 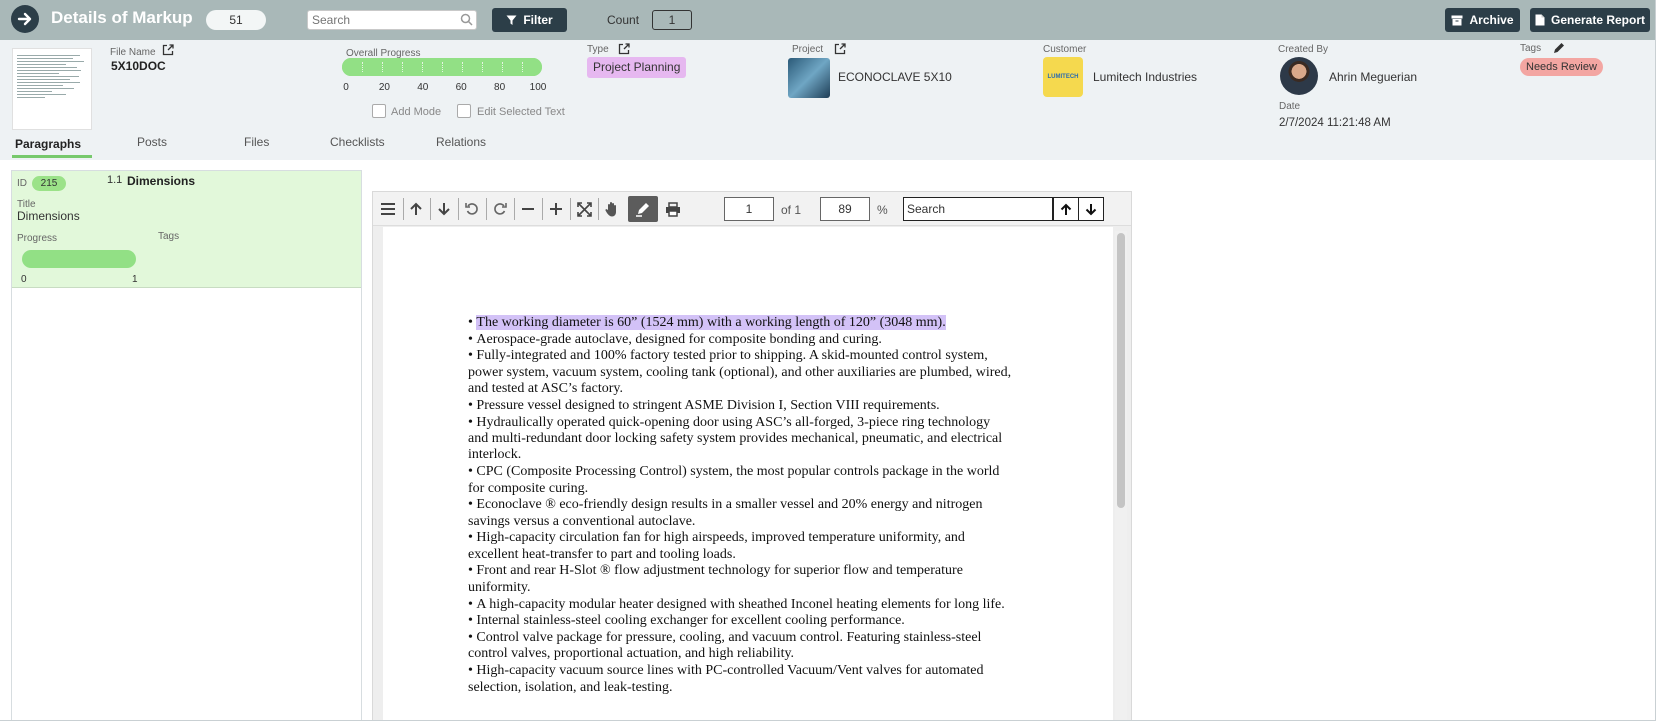 What do you see at coordinates (1531, 48) in the screenshot?
I see `tags-label: Tags` at bounding box center [1531, 48].